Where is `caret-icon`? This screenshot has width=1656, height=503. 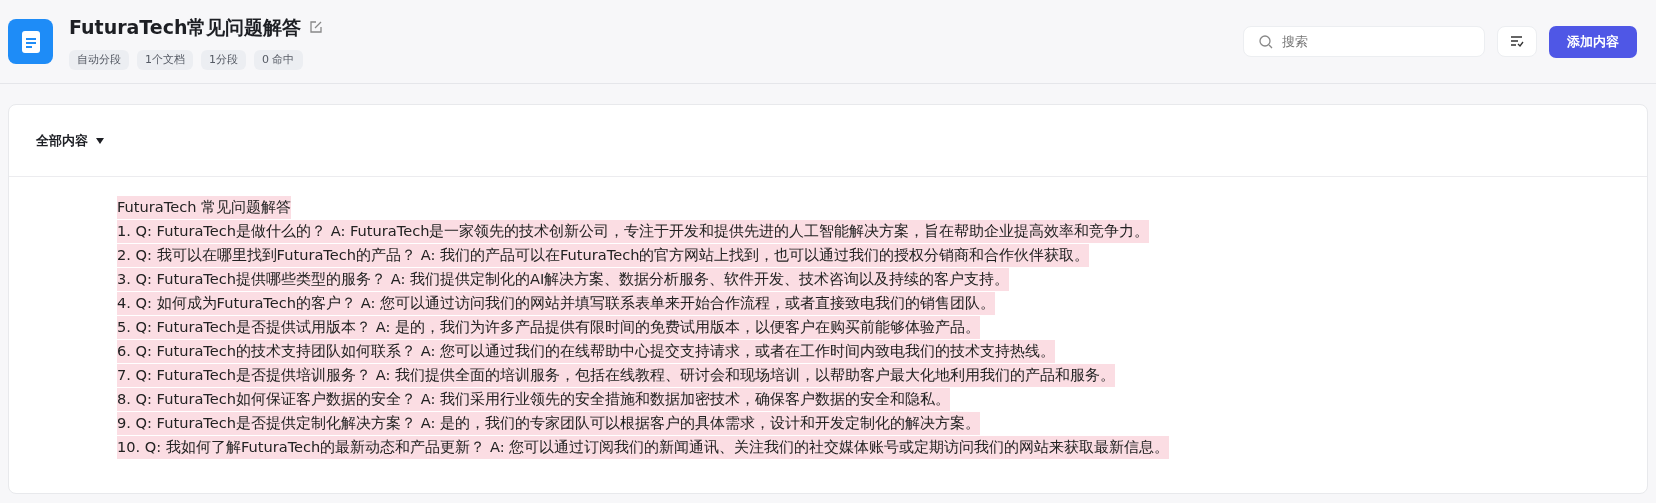
caret-icon is located at coordinates (100, 140).